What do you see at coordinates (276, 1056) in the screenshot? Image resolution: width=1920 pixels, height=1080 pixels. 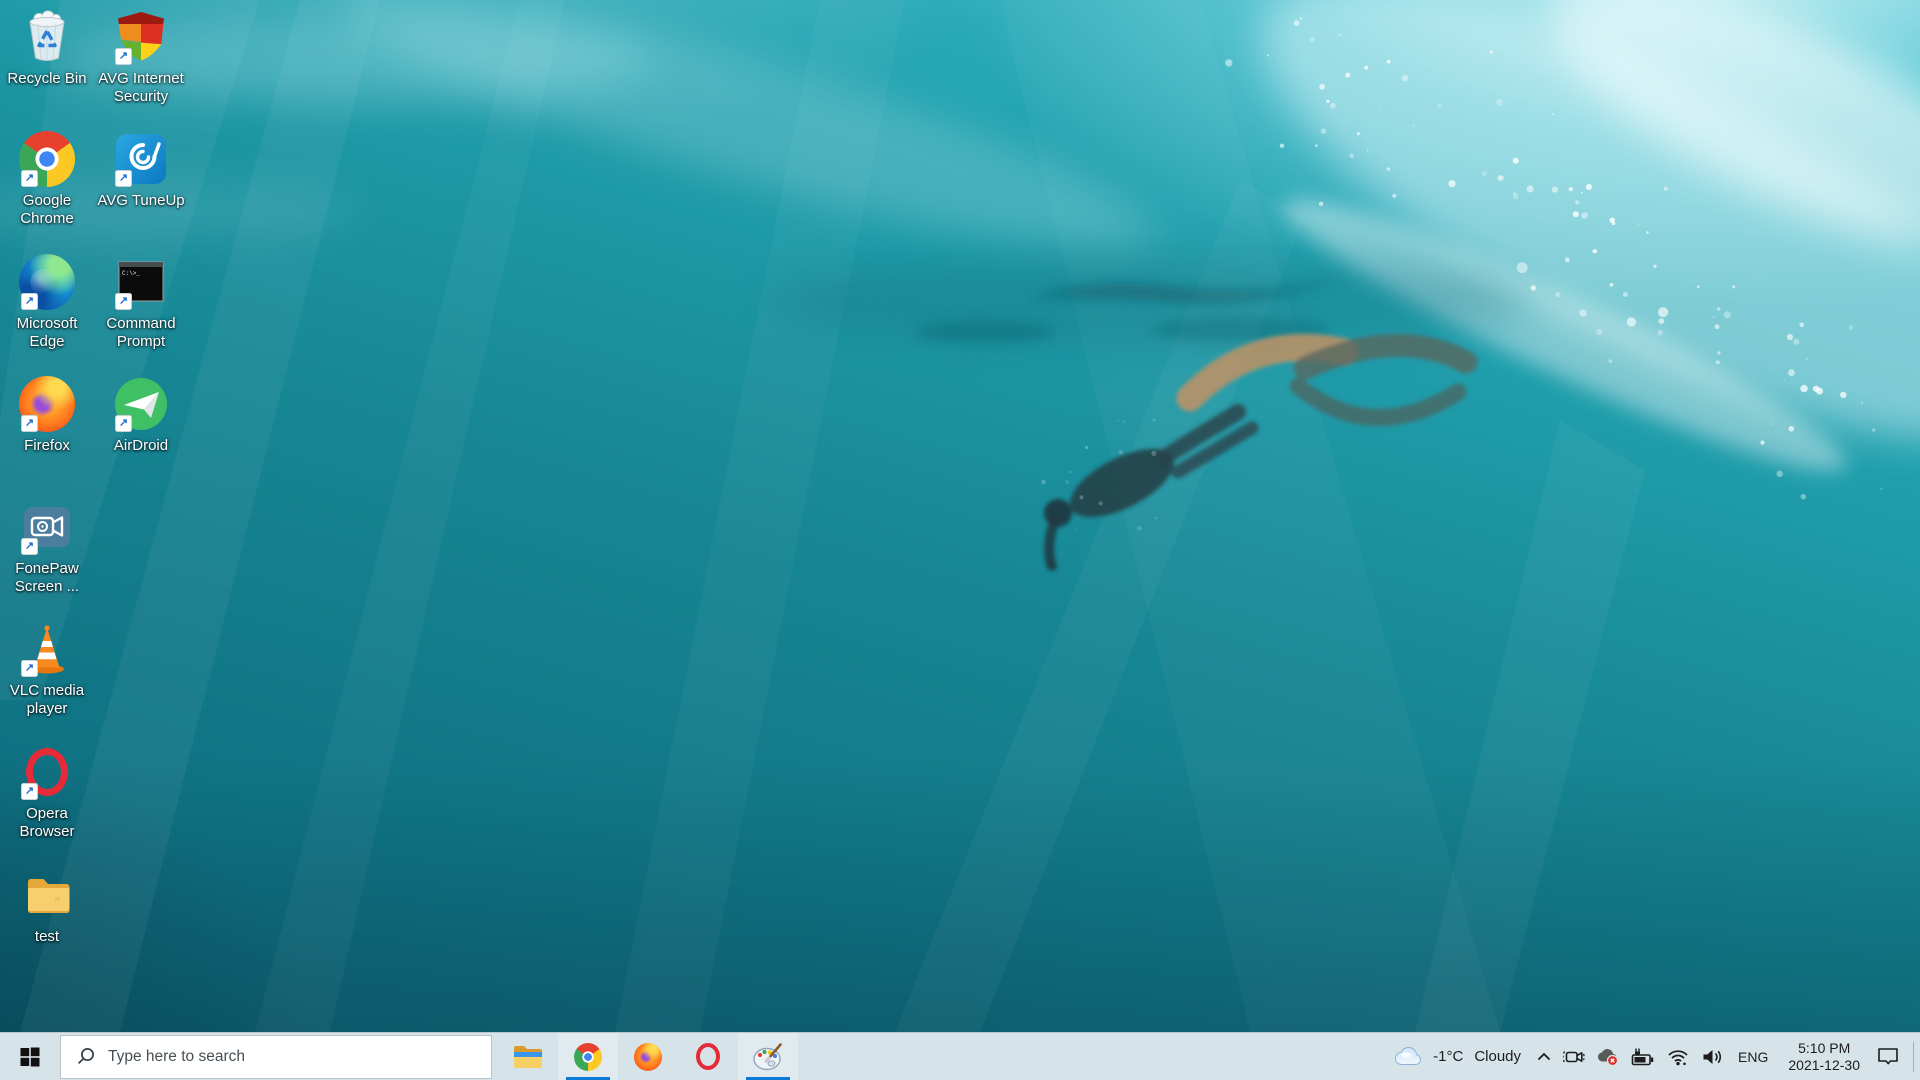 I see `search-box: Type here to search` at bounding box center [276, 1056].